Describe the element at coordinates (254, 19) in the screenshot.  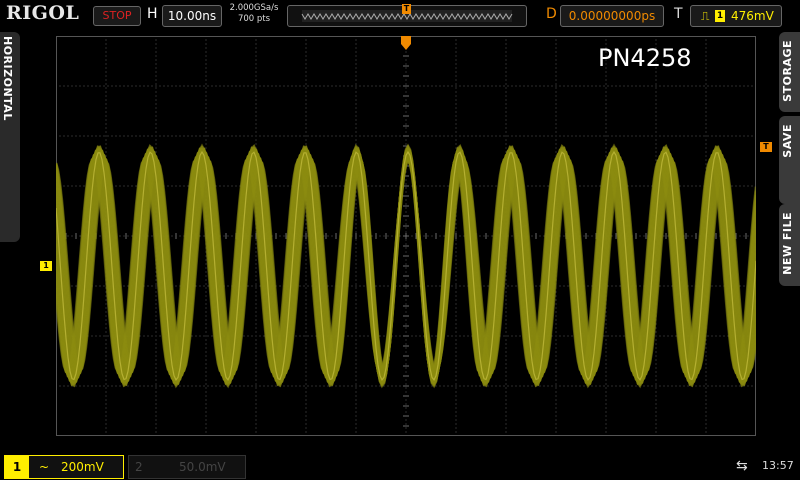
I see `memory-depth: 700 pts` at that location.